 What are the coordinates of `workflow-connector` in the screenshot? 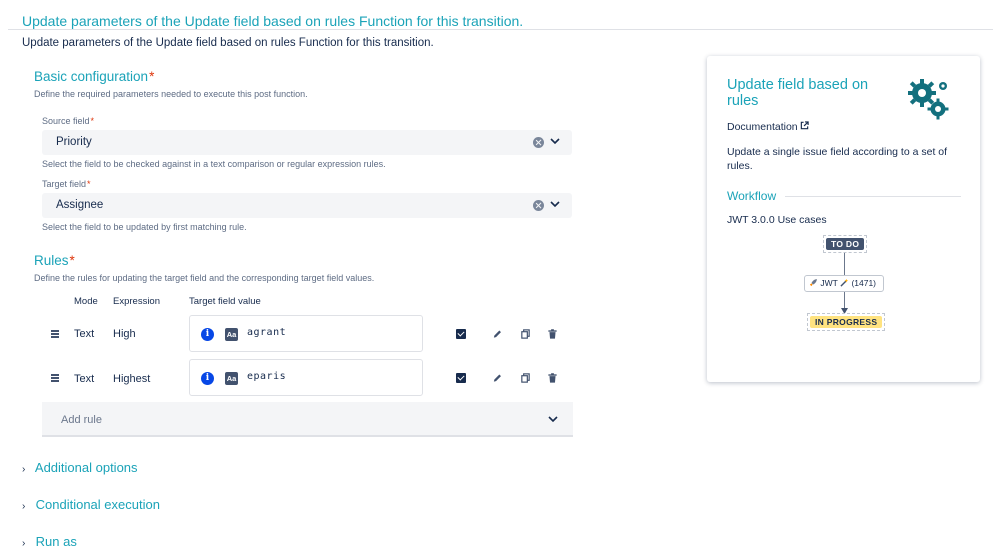 It's located at (844, 264).